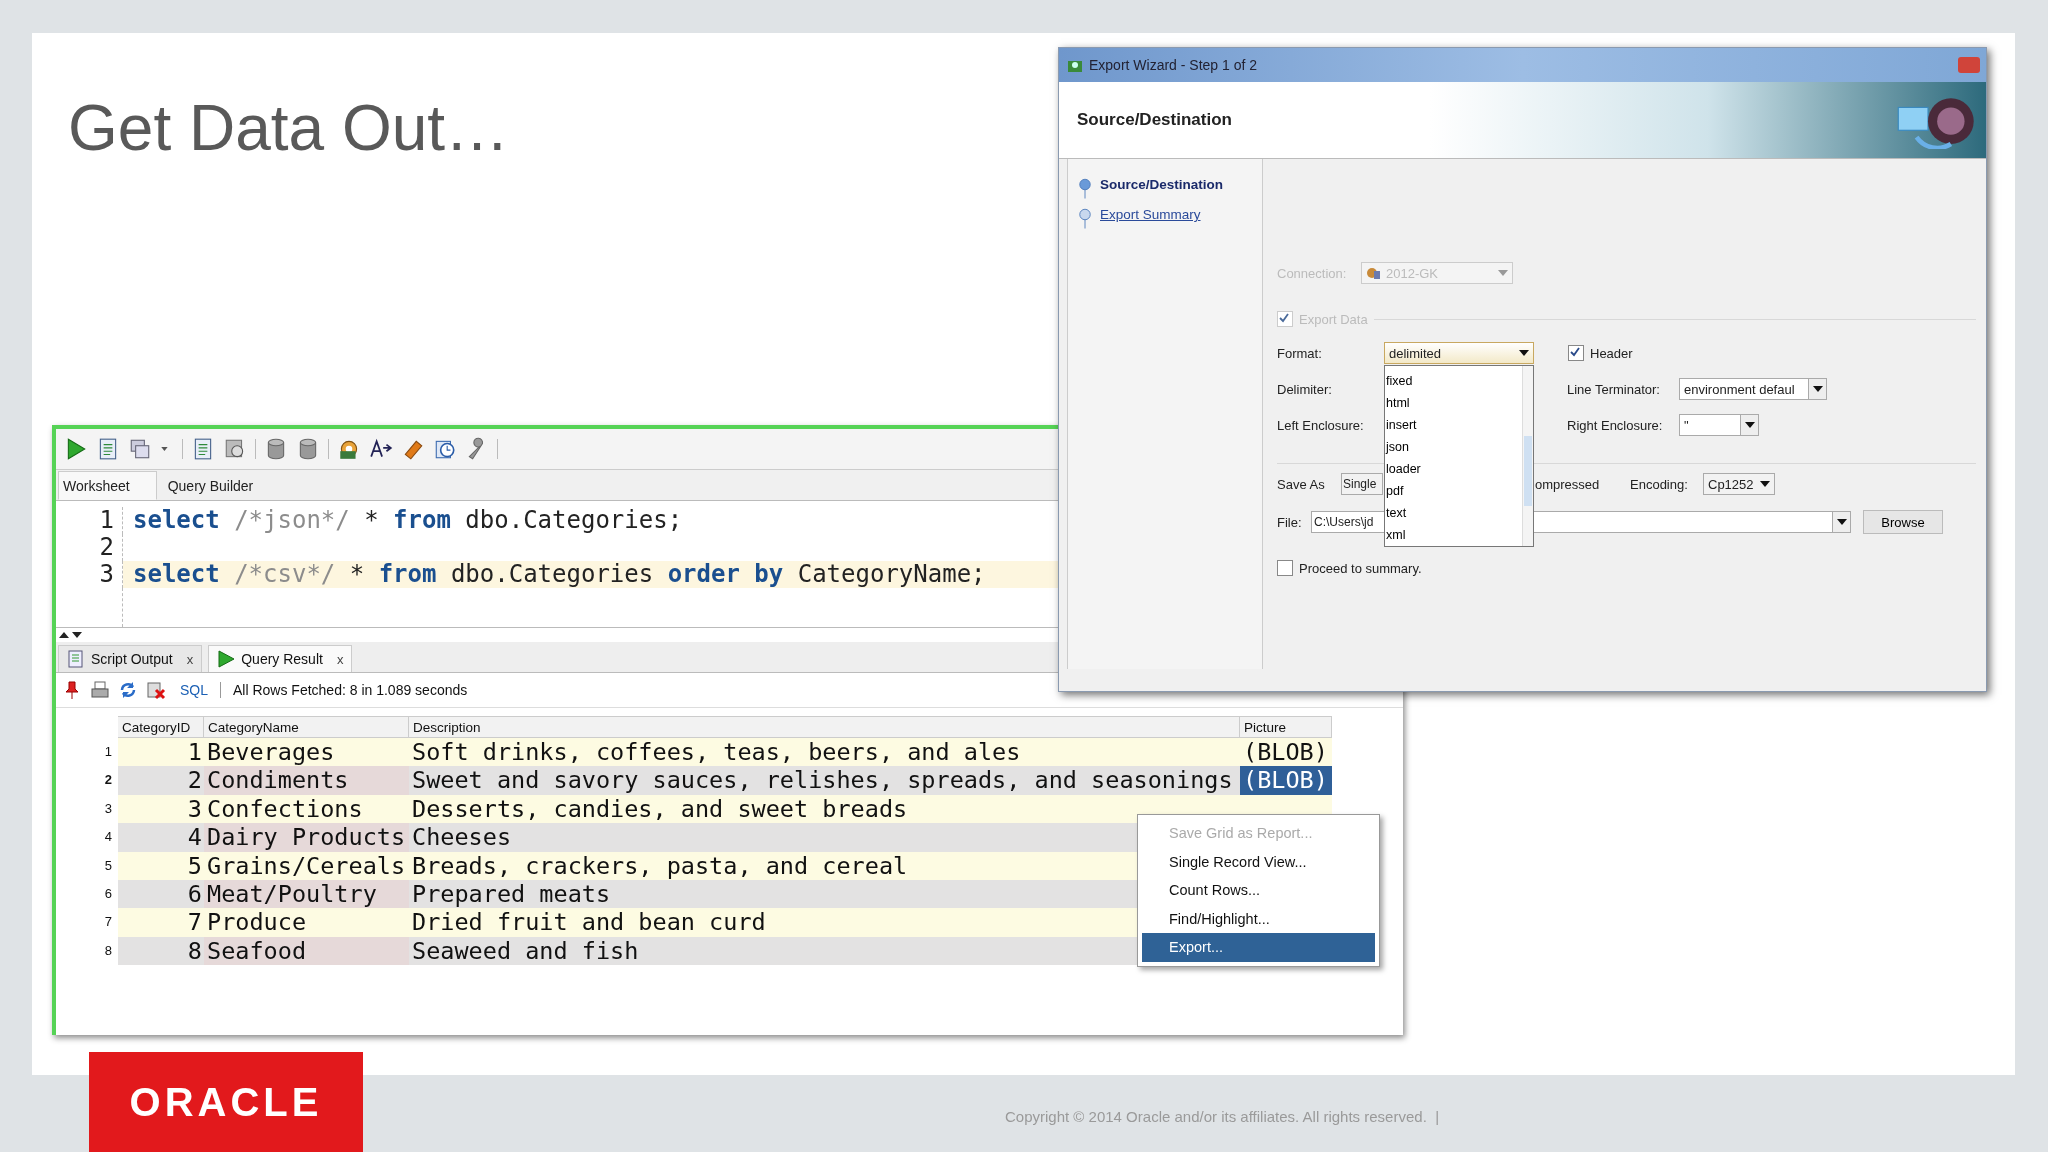  I want to click on table-cell: Soft drinks, coffees, teas, beers, and ales, so click(824, 752).